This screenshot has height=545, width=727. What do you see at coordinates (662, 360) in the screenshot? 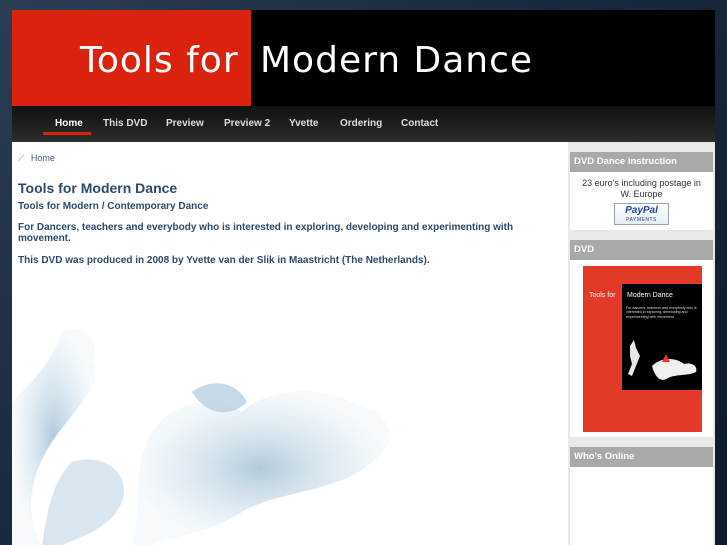
I see `dvd-cover-dancers-icon` at bounding box center [662, 360].